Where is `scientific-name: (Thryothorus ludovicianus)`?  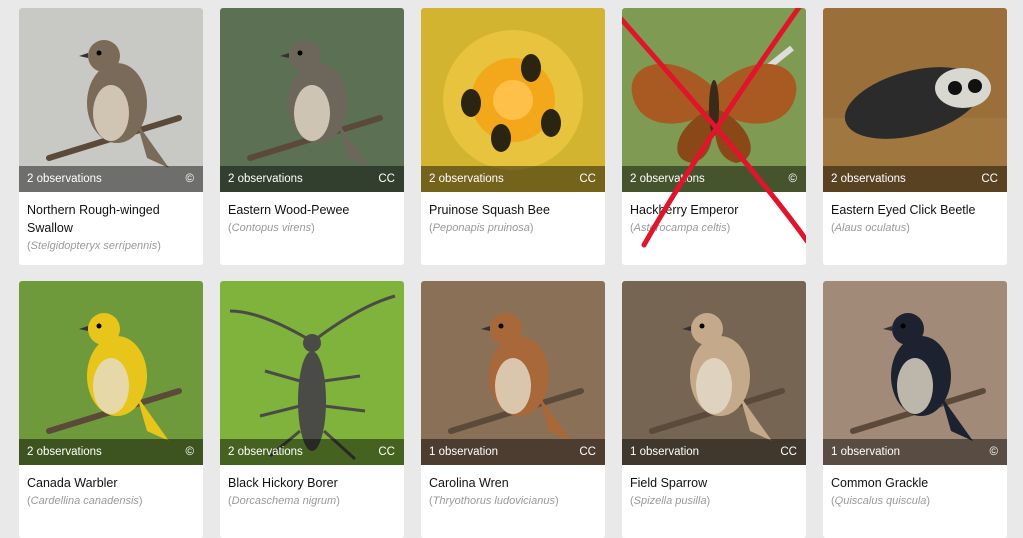
scientific-name: (Thryothorus ludovicianus) is located at coordinates (494, 501).